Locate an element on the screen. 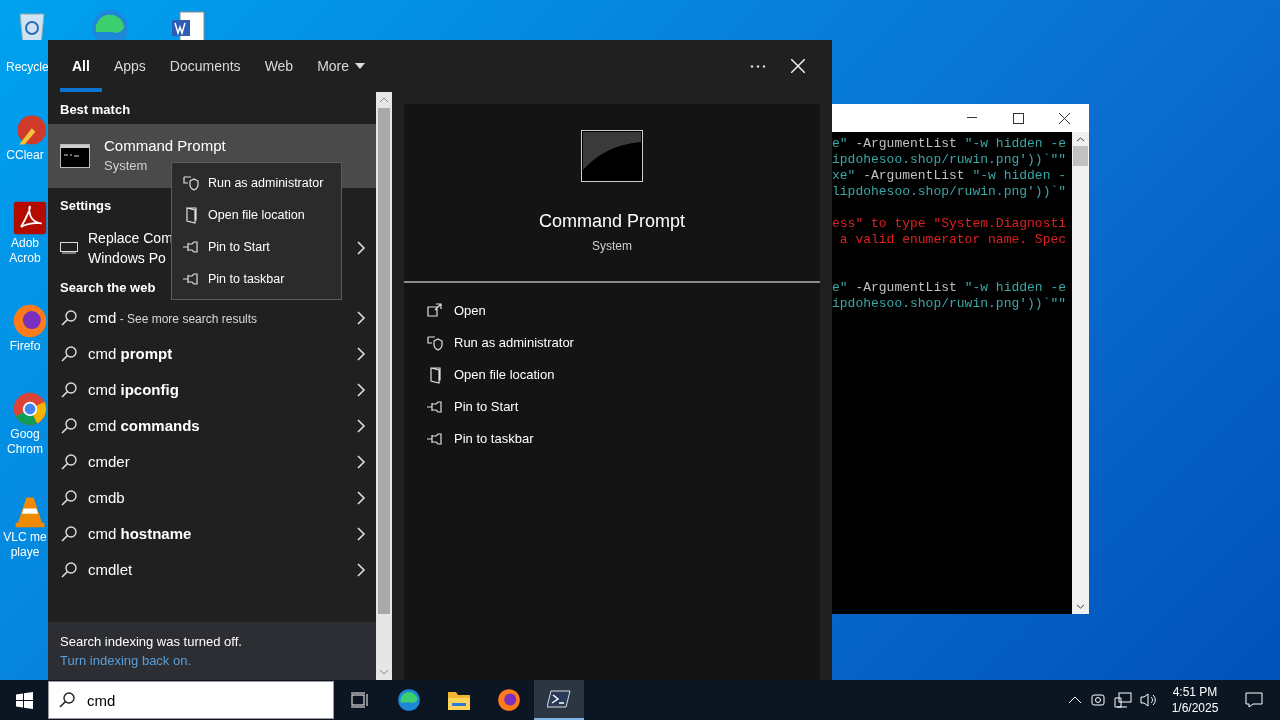 The width and height of the screenshot is (1280, 720). icon-label: Goog Chrom is located at coordinates (24, 442).